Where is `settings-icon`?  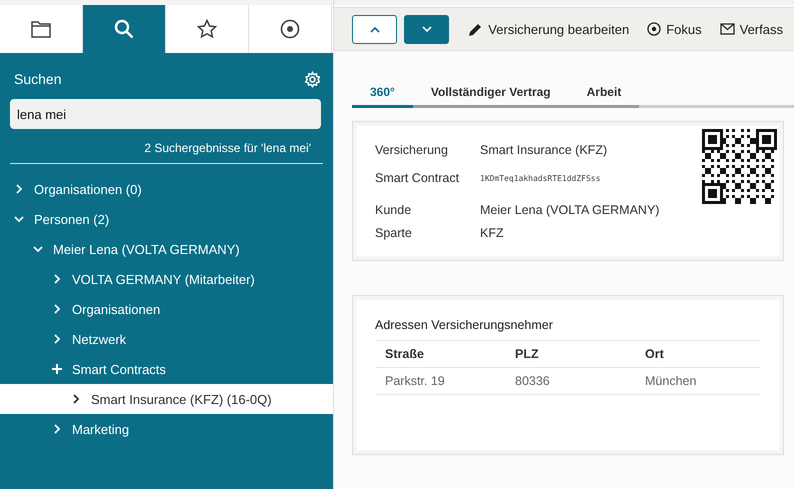 settings-icon is located at coordinates (312, 79).